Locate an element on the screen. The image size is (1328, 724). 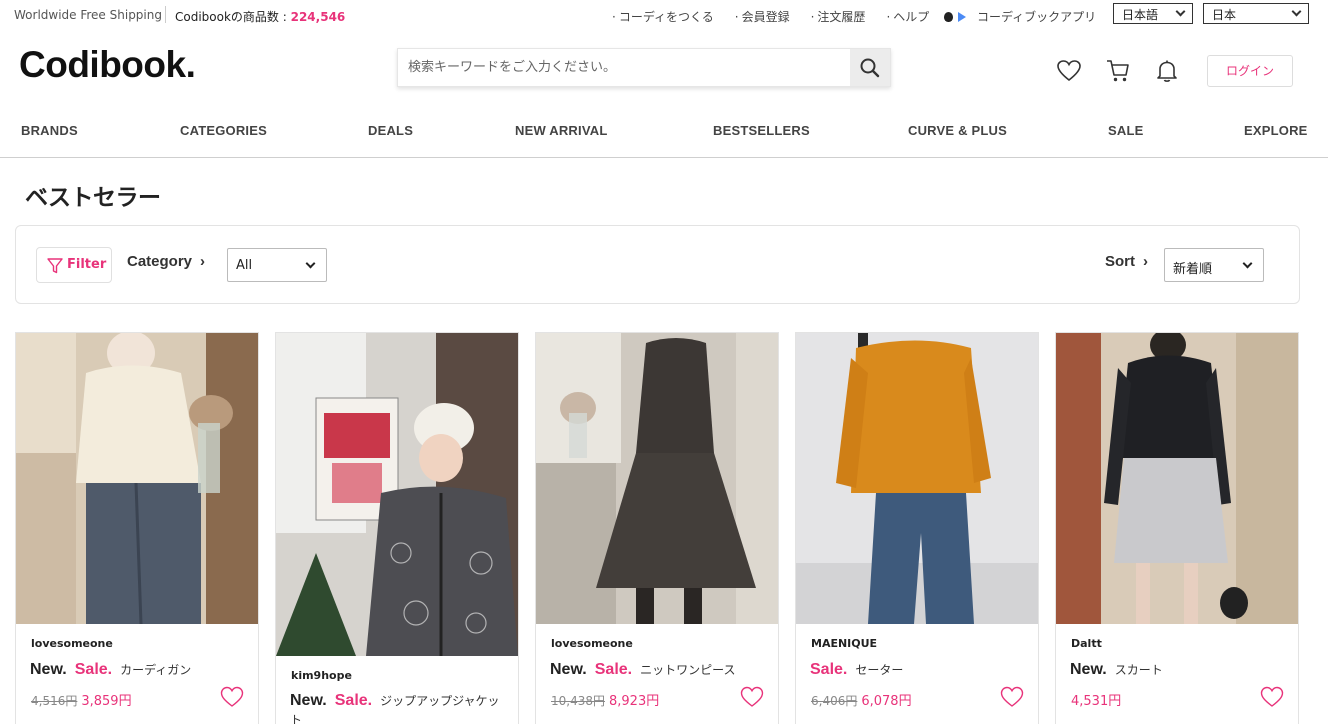
product-brand: Daltt is located at coordinates (1086, 643).